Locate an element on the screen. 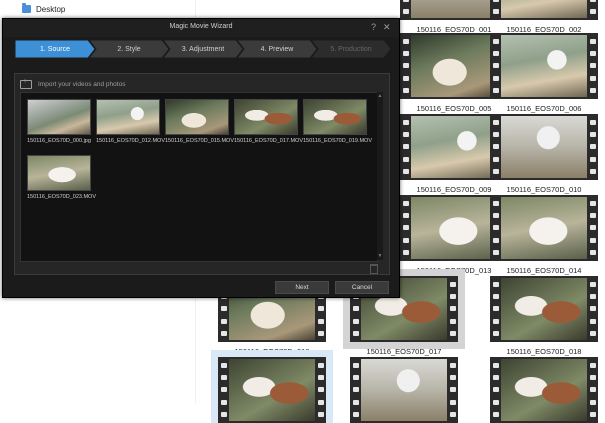 The height and width of the screenshot is (423, 605). media-scrollbar: ▲ ▼ is located at coordinates (380, 176).